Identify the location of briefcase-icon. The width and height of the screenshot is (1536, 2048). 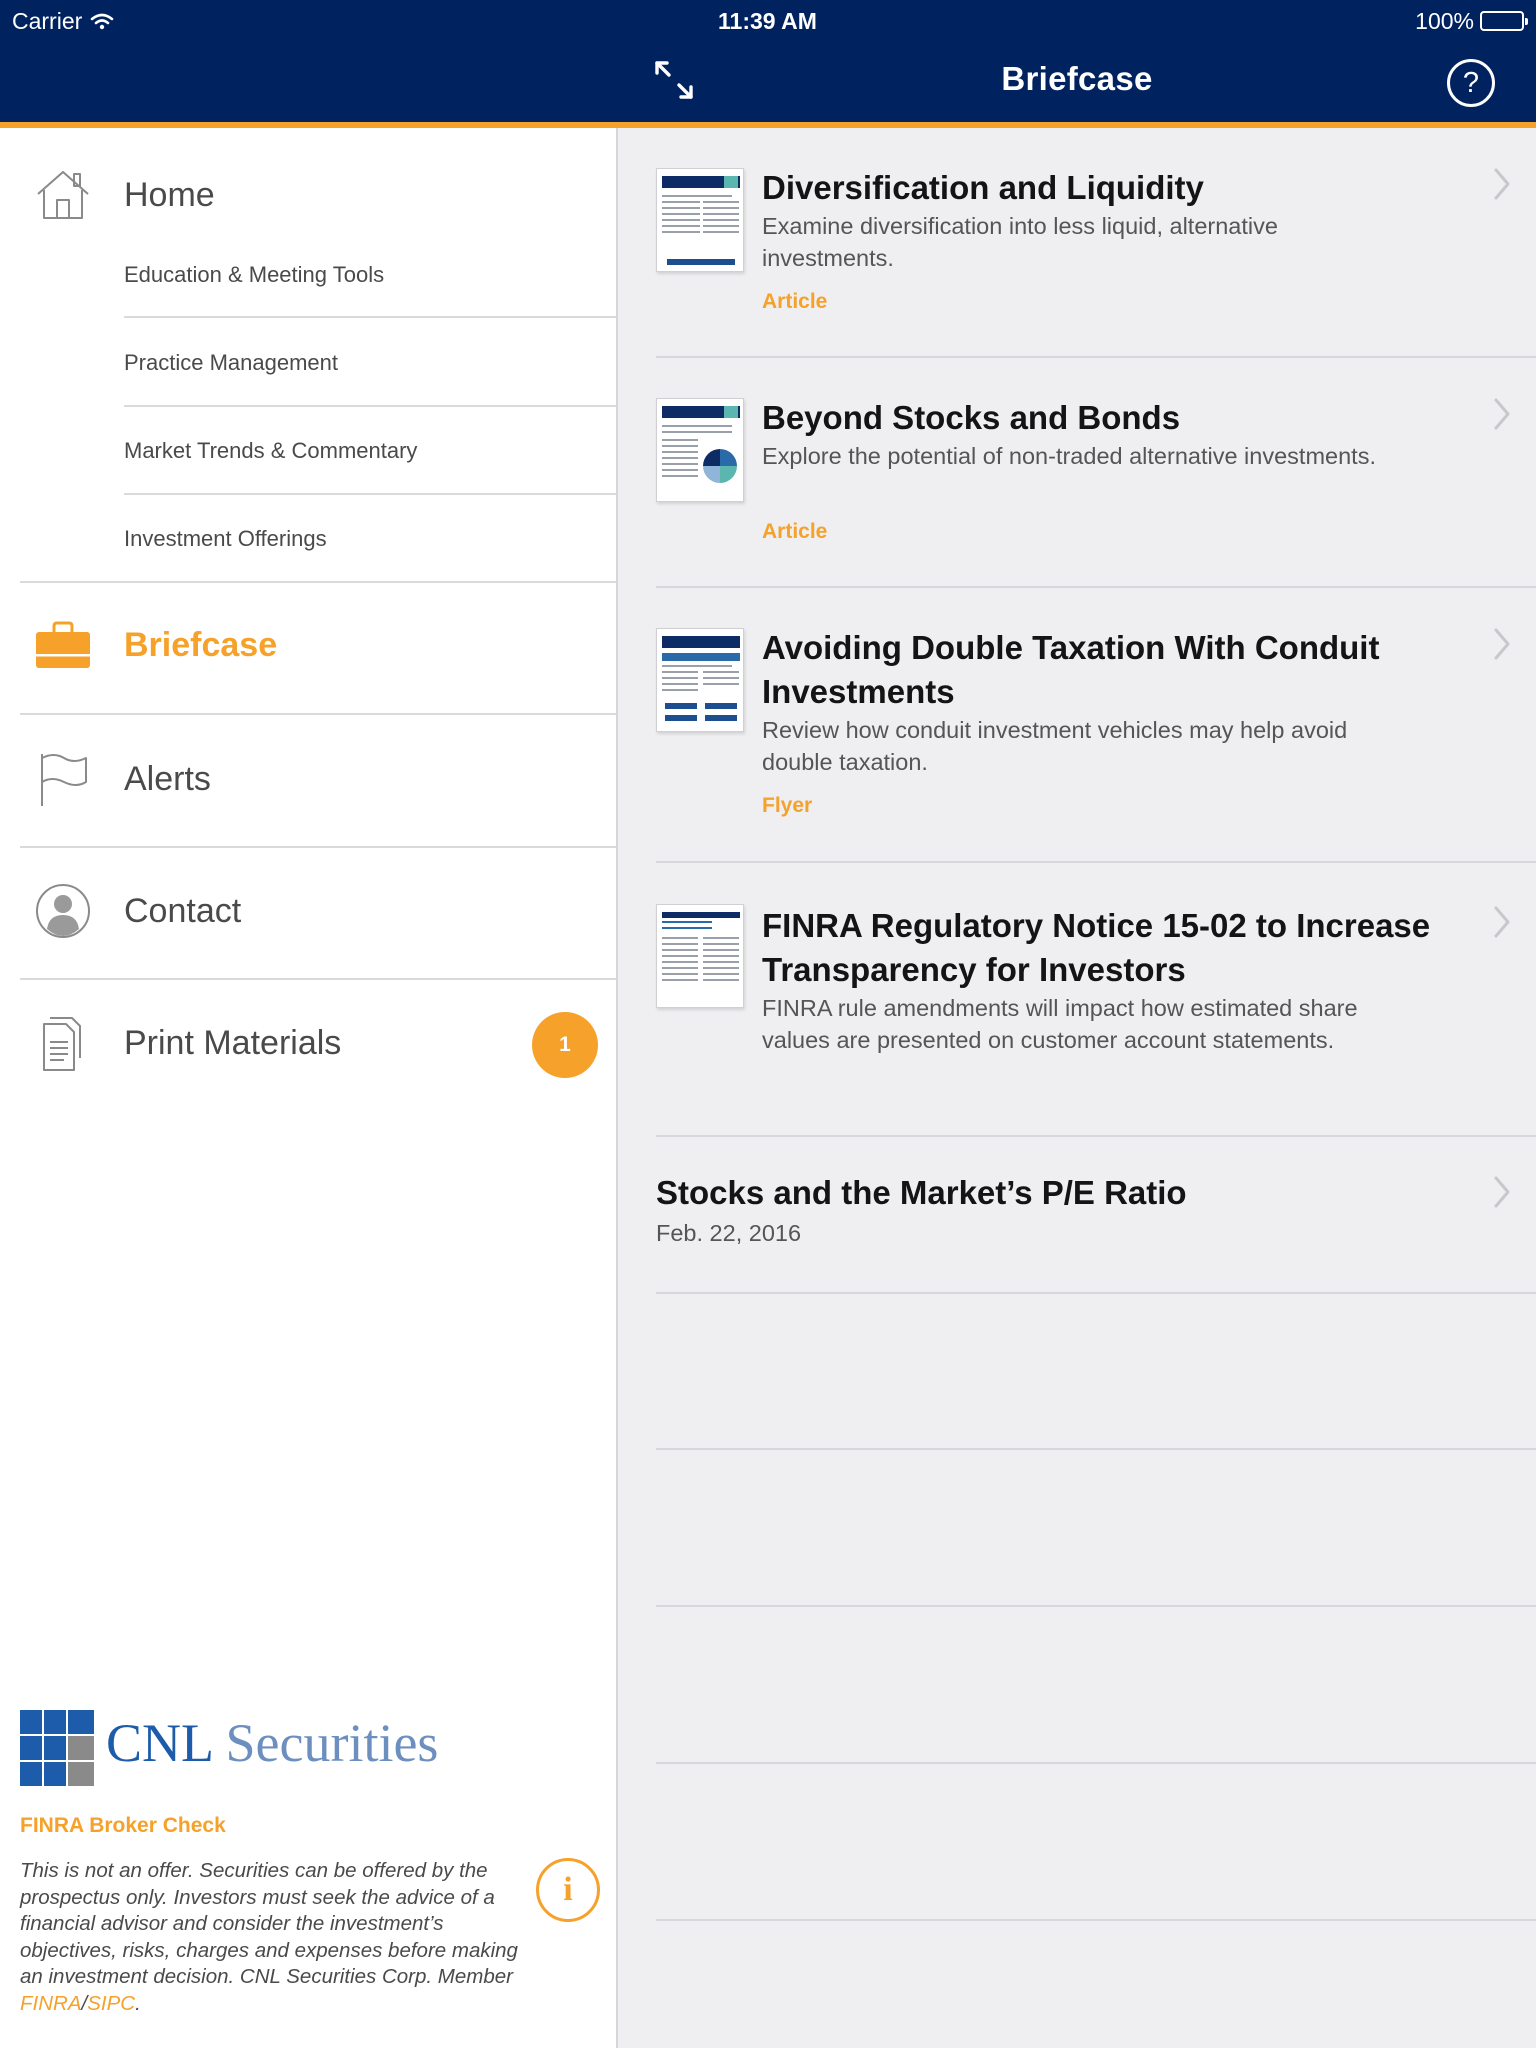
(63, 644).